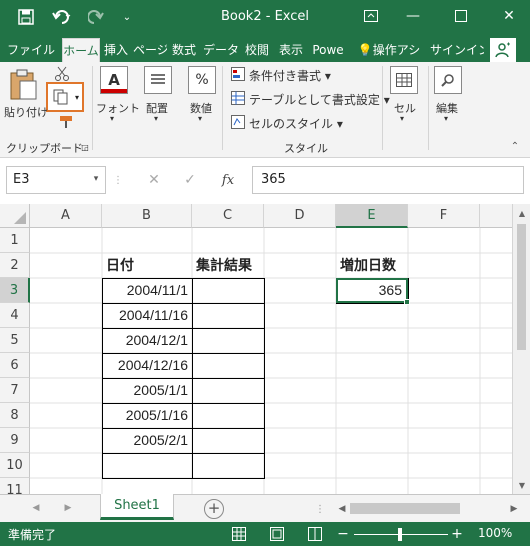  What do you see at coordinates (446, 118) in the screenshot?
I see `editing-dropdown-icon: ▾` at bounding box center [446, 118].